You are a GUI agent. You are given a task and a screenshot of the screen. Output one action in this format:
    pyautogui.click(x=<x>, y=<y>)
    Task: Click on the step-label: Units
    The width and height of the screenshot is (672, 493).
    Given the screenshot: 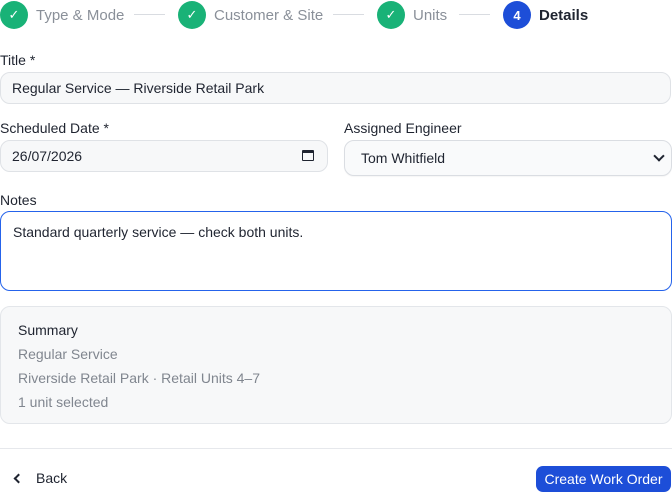 What is the action you would take?
    pyautogui.click(x=430, y=15)
    